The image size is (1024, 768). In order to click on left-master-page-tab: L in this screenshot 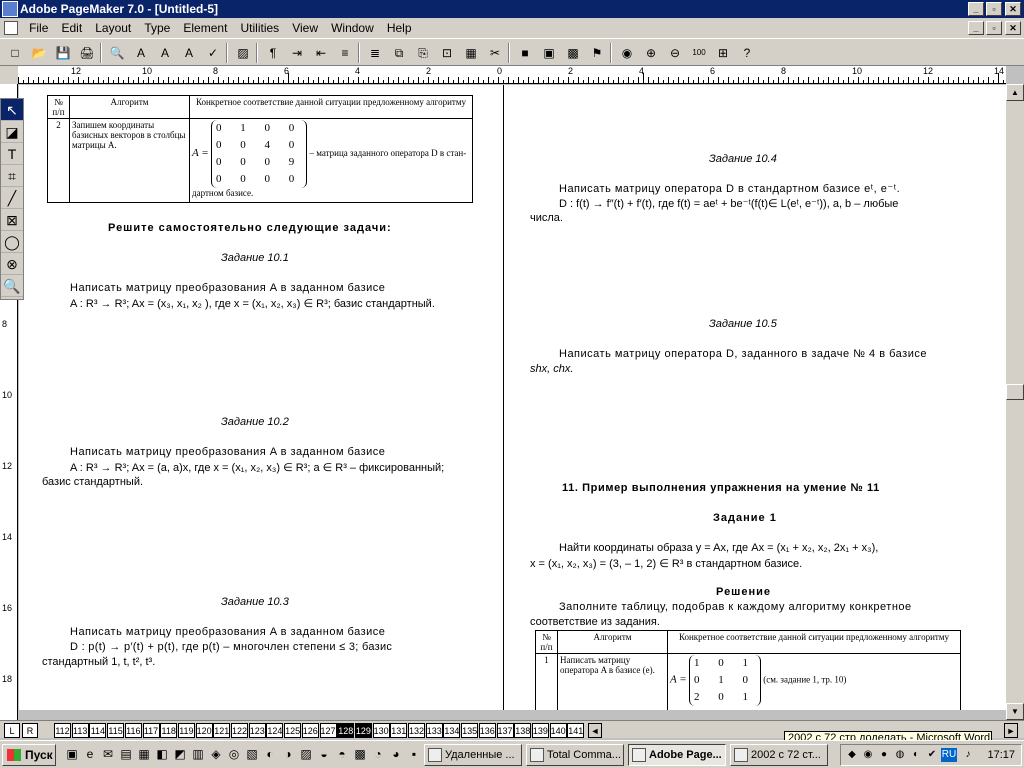, I will do `click(12, 730)`.